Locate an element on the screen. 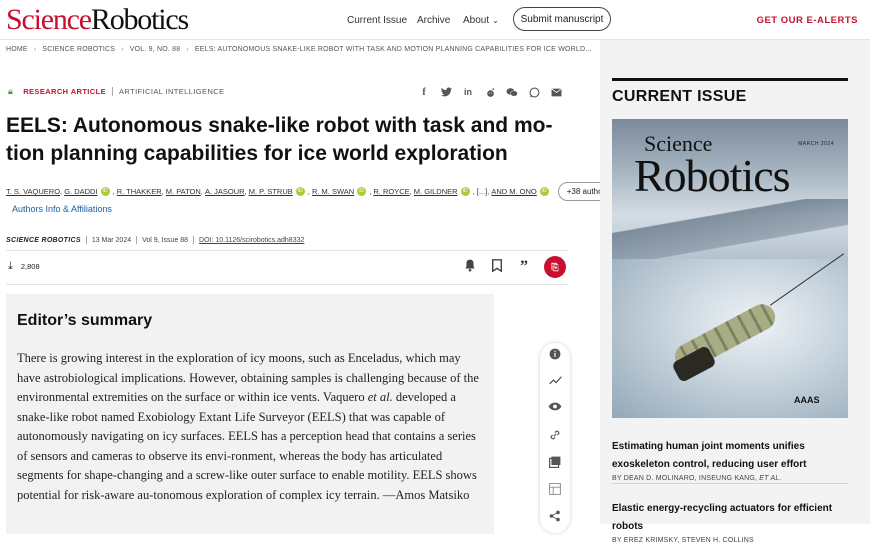 This screenshot has width=870, height=544. byline-text: BY EREZ KRIMSKY, STEVEN H. COLLINS is located at coordinates (683, 540).